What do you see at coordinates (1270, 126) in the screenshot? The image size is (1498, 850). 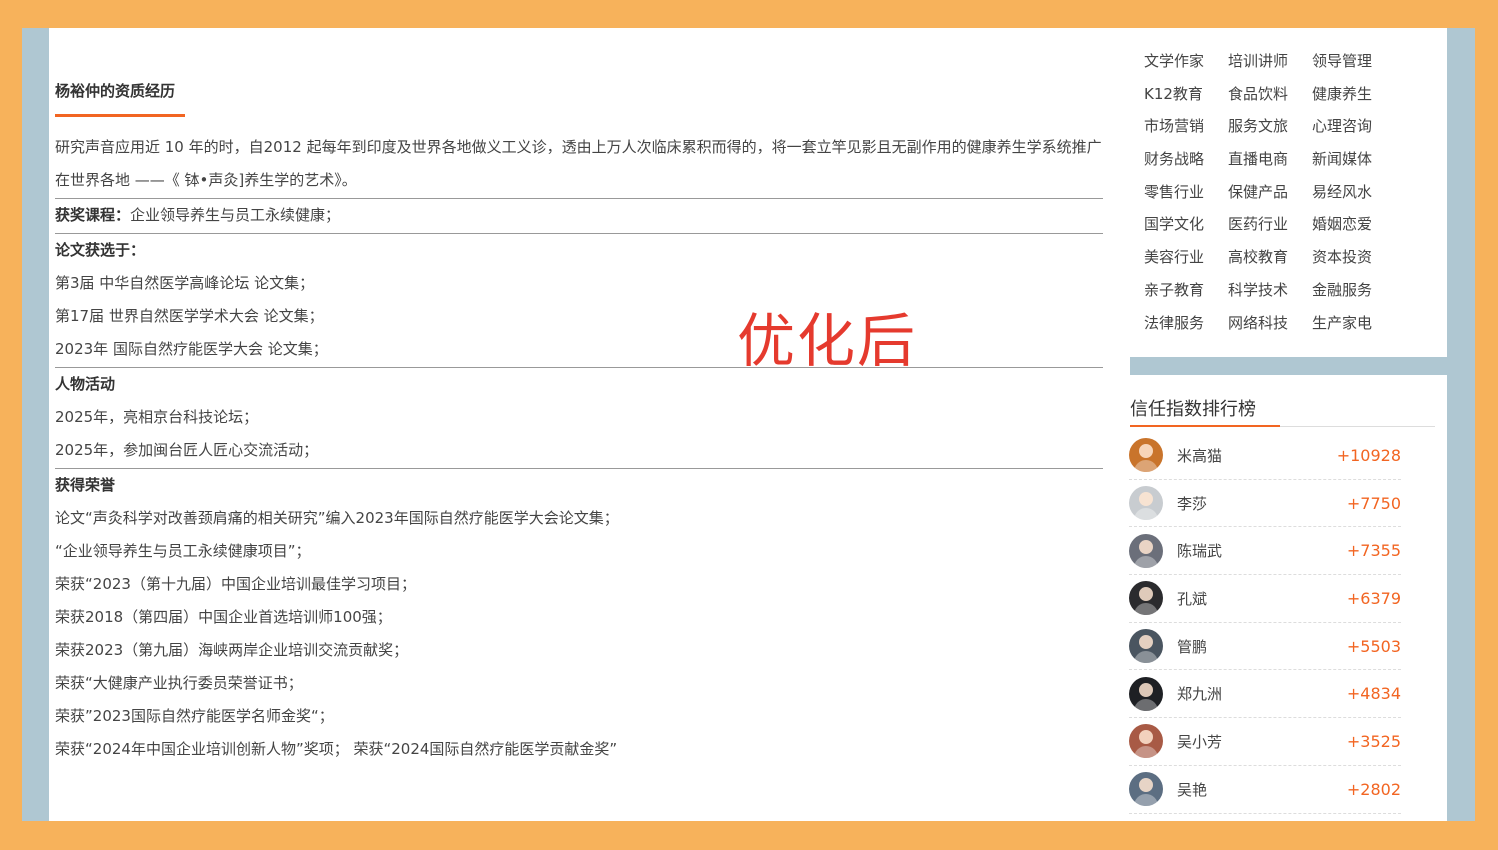 I see `category-tag-link: 服务文旅` at bounding box center [1270, 126].